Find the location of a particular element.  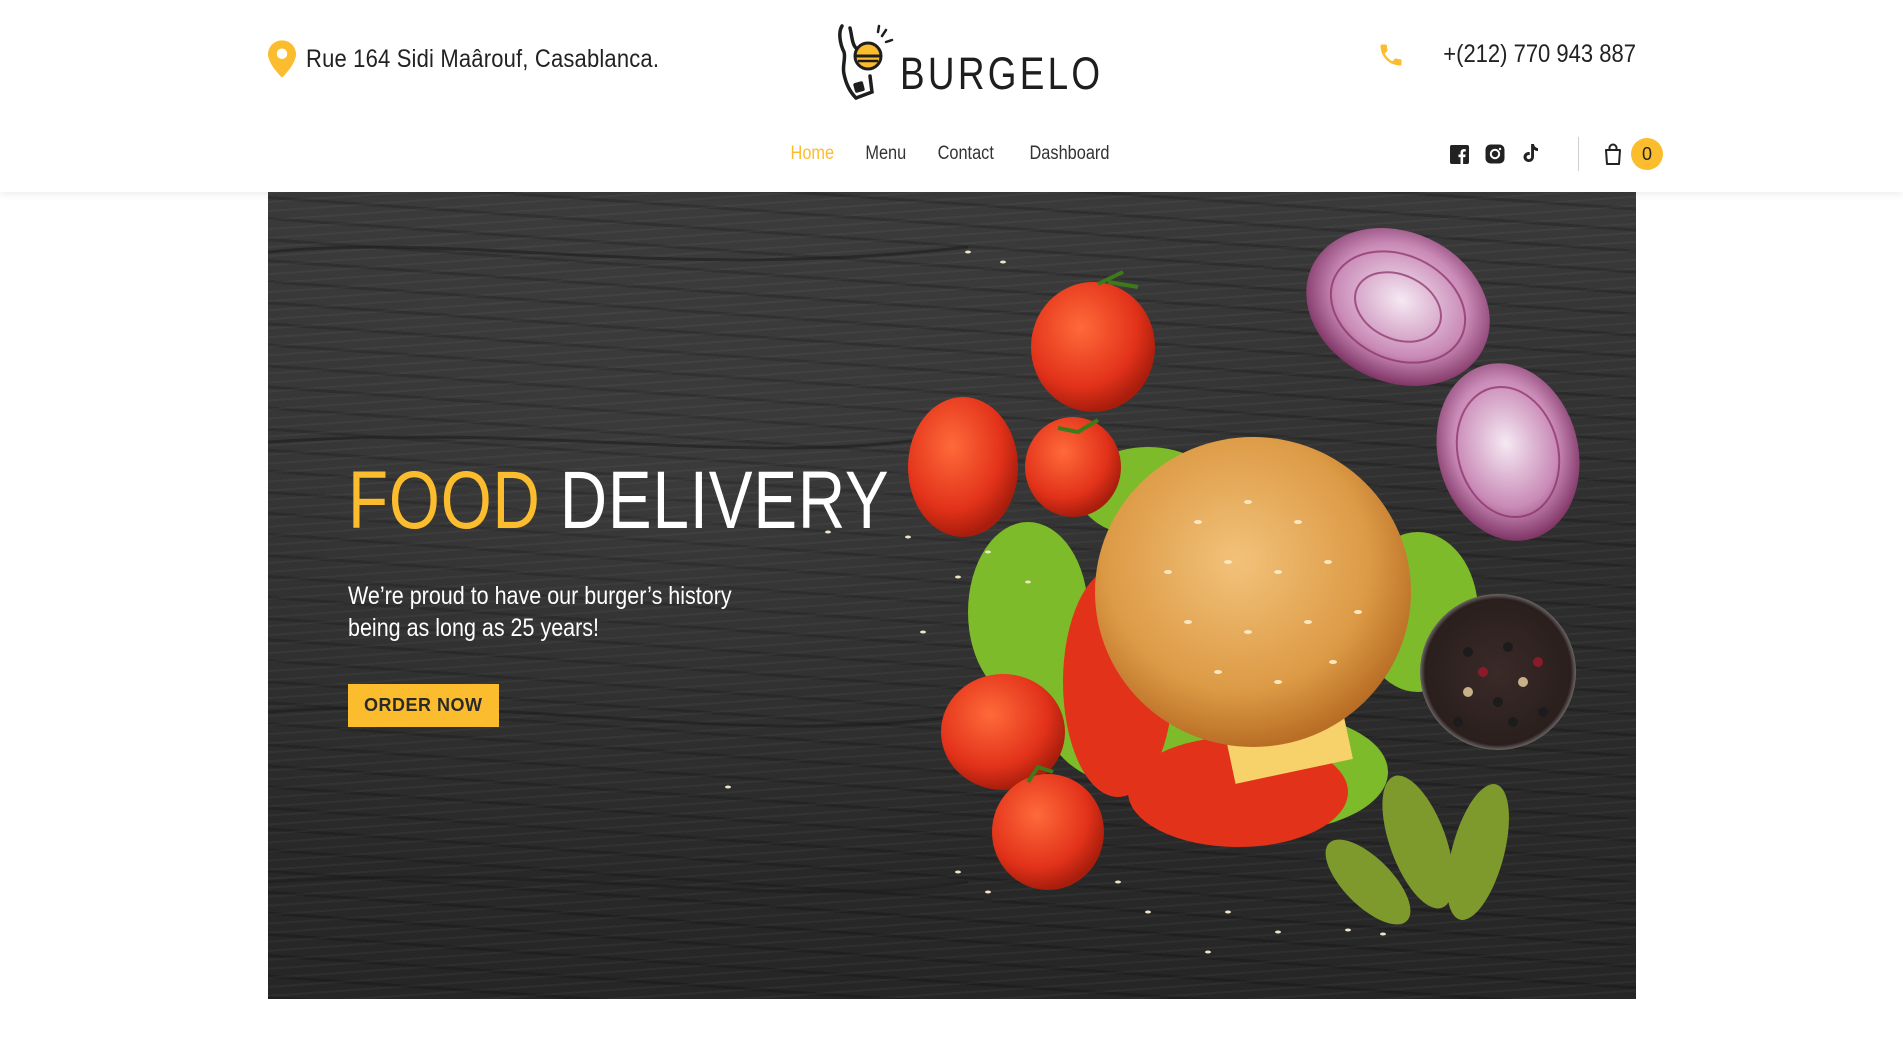

address-block: Rue 164 Sidi Maârouf, Casablanca. is located at coordinates (487, 59).